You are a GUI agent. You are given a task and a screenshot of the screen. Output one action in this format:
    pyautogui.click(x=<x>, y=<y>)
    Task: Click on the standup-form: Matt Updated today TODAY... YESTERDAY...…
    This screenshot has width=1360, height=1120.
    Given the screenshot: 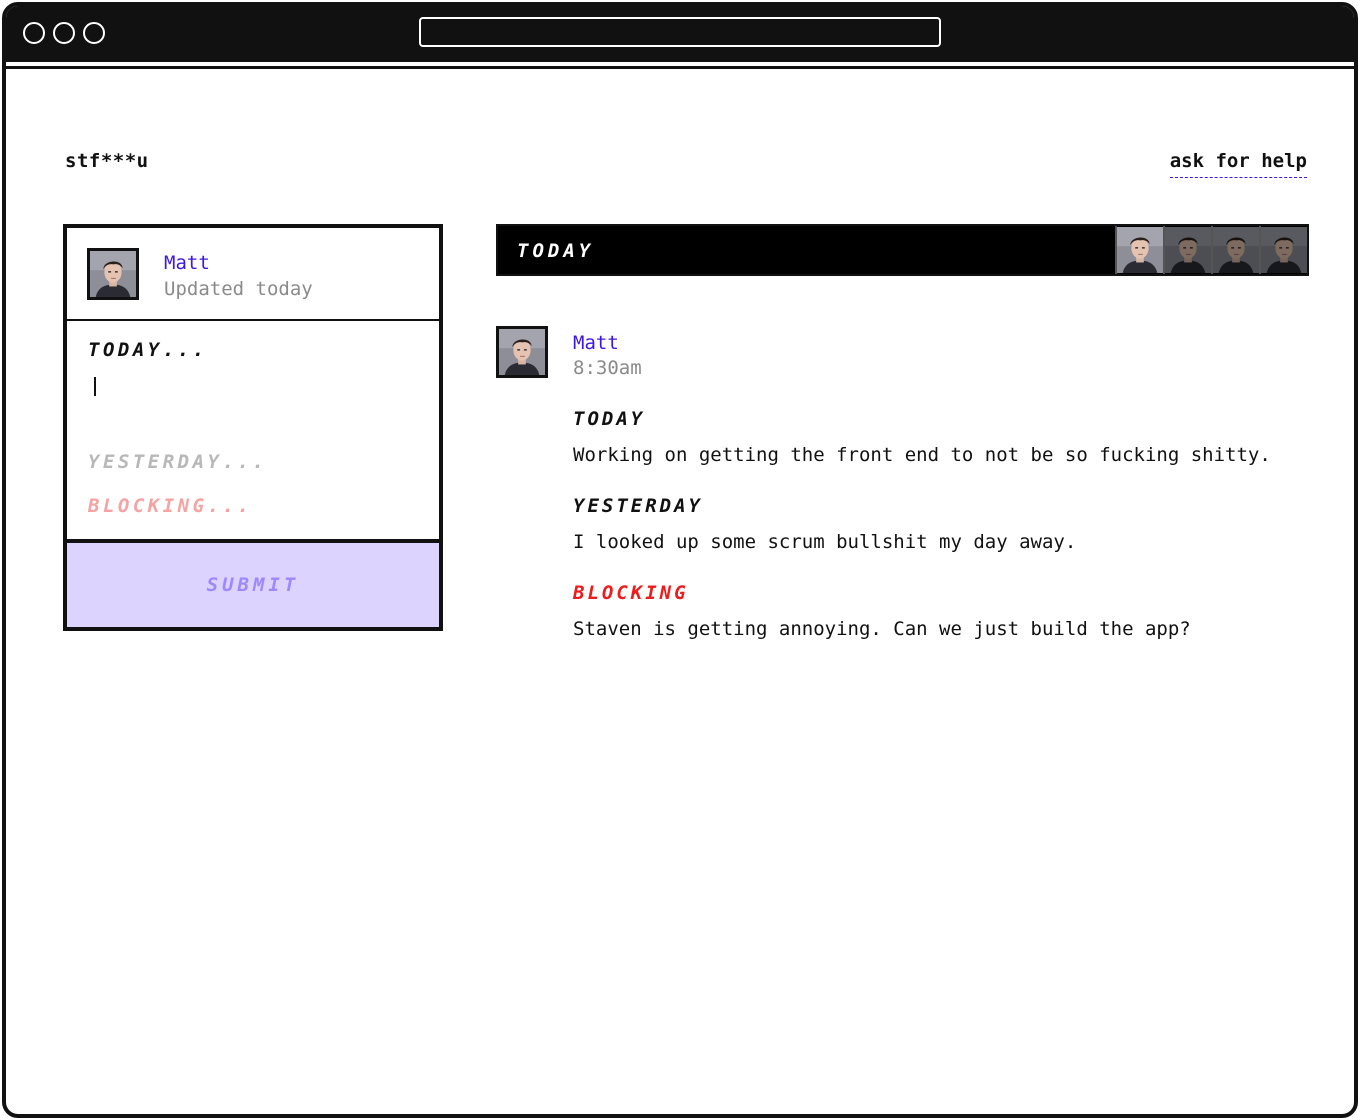 What is the action you would take?
    pyautogui.click(x=253, y=427)
    